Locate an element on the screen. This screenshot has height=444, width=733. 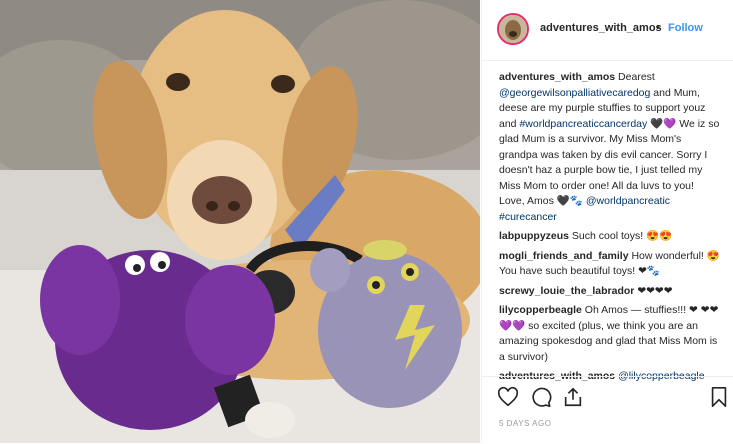
comment: labpuppyzeus Such cool toys! 😍😍 is located at coordinates (610, 237).